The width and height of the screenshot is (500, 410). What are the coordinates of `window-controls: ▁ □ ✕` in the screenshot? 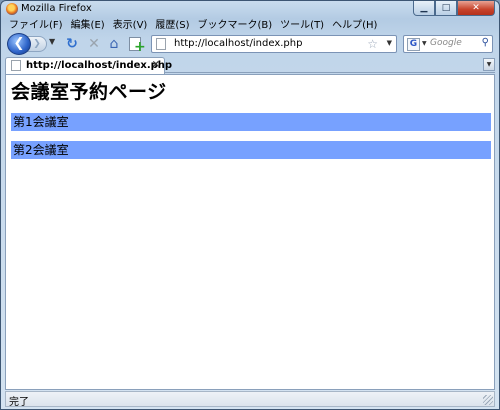 It's located at (454, 9).